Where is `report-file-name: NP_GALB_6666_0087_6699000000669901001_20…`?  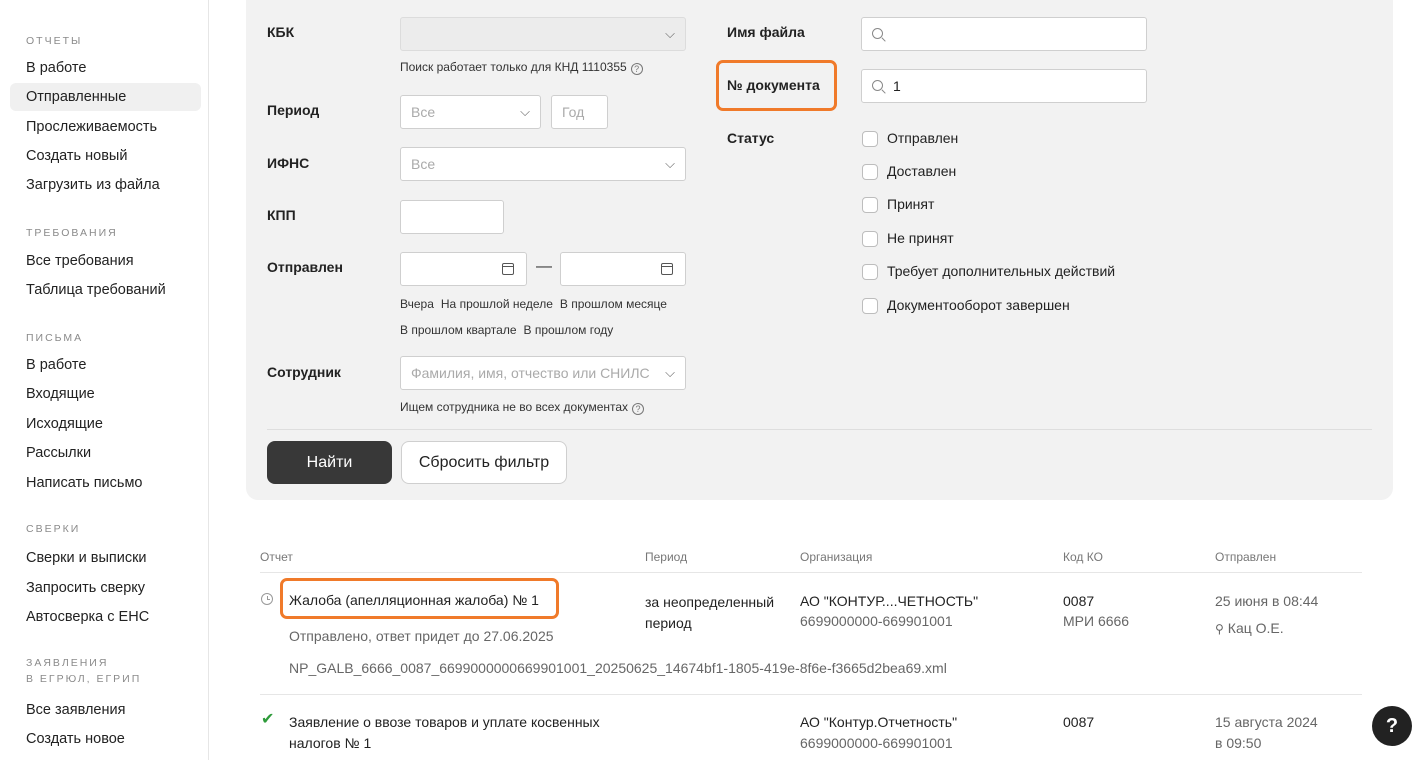
report-file-name: NP_GALB_6666_0087_6699000000669901001_20… is located at coordinates (618, 668).